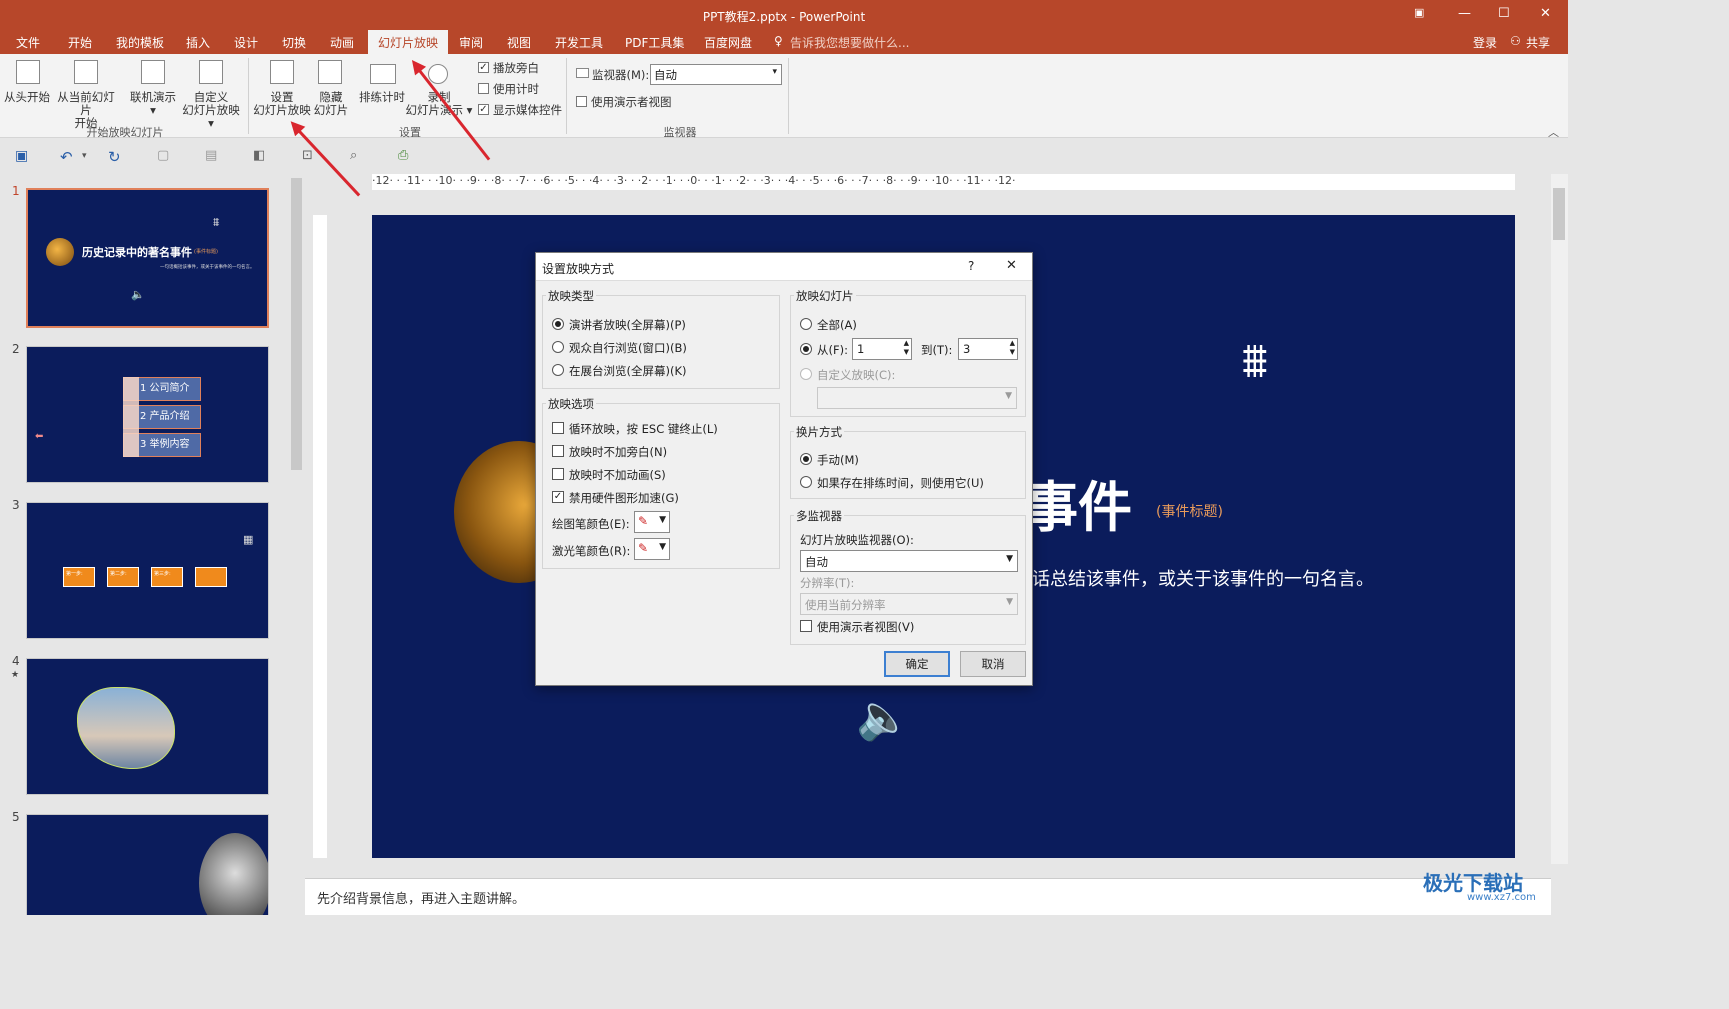 This screenshot has width=1729, height=1009. Describe the element at coordinates (246, 42) in the screenshot. I see `tab-design: 设计` at that location.